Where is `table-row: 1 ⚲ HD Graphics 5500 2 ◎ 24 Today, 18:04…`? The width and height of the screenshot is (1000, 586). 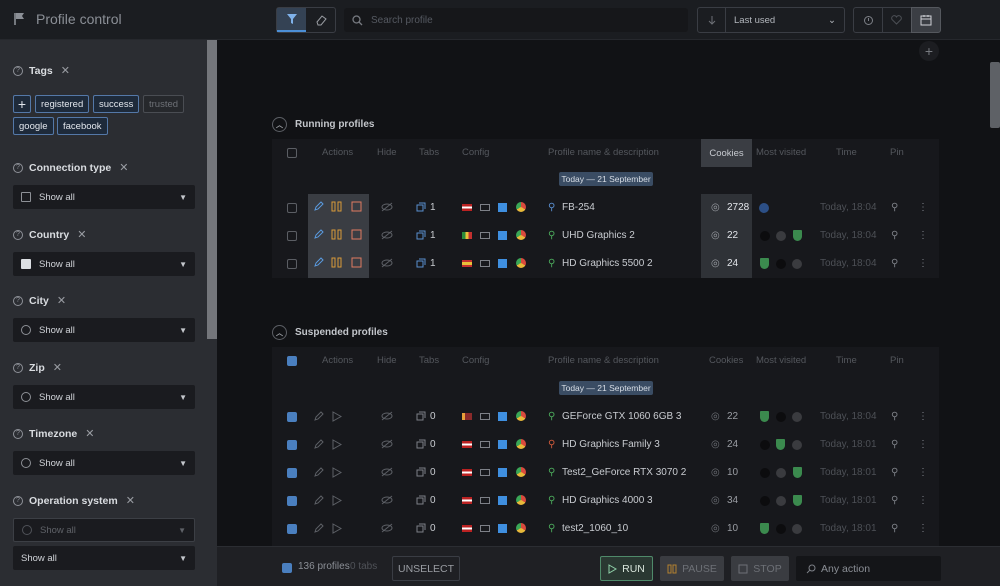 table-row: 1 ⚲ HD Graphics 5500 2 ◎ 24 Today, 18:04… is located at coordinates (605, 264).